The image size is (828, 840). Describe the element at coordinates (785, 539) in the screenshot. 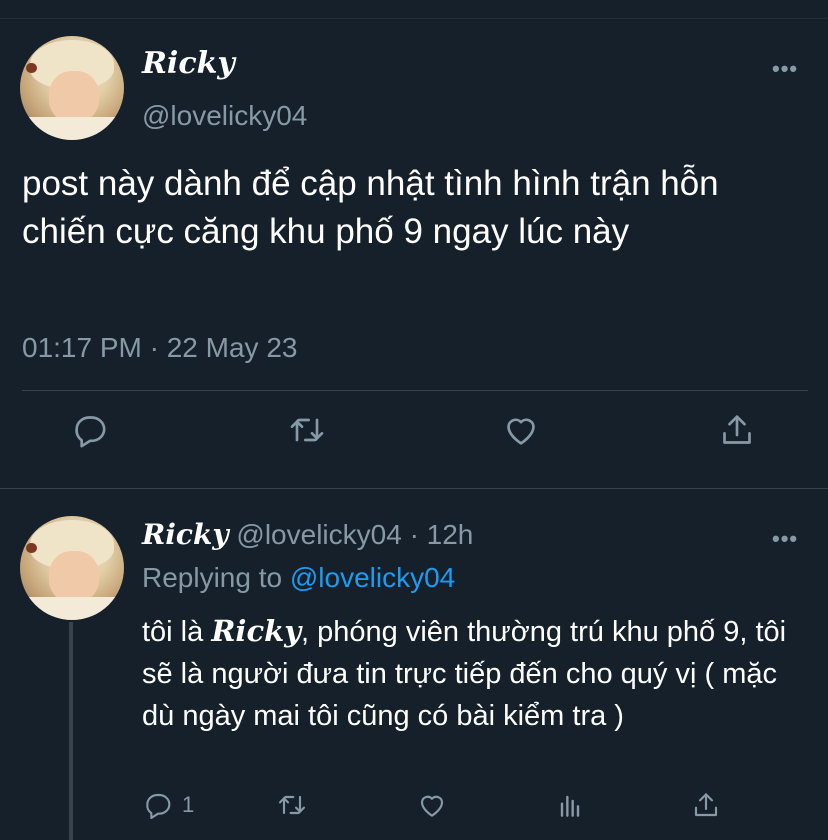

I see `reply-more-icon: •••` at that location.